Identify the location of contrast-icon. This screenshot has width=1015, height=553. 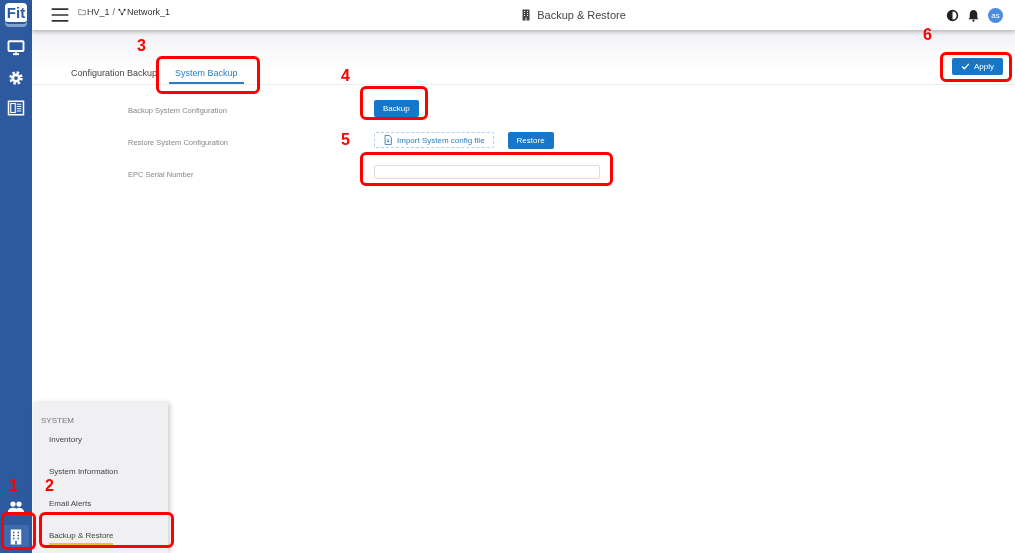
(952, 15).